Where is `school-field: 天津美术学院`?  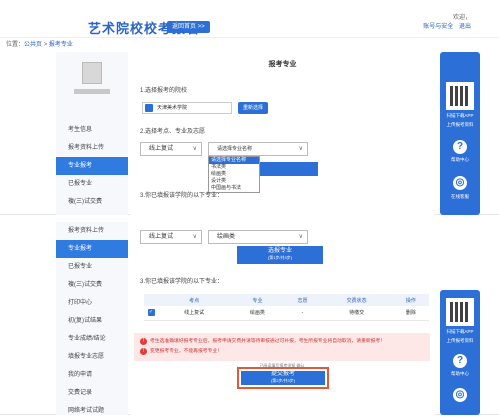
school-field: 天津美术学院 is located at coordinates (187, 108).